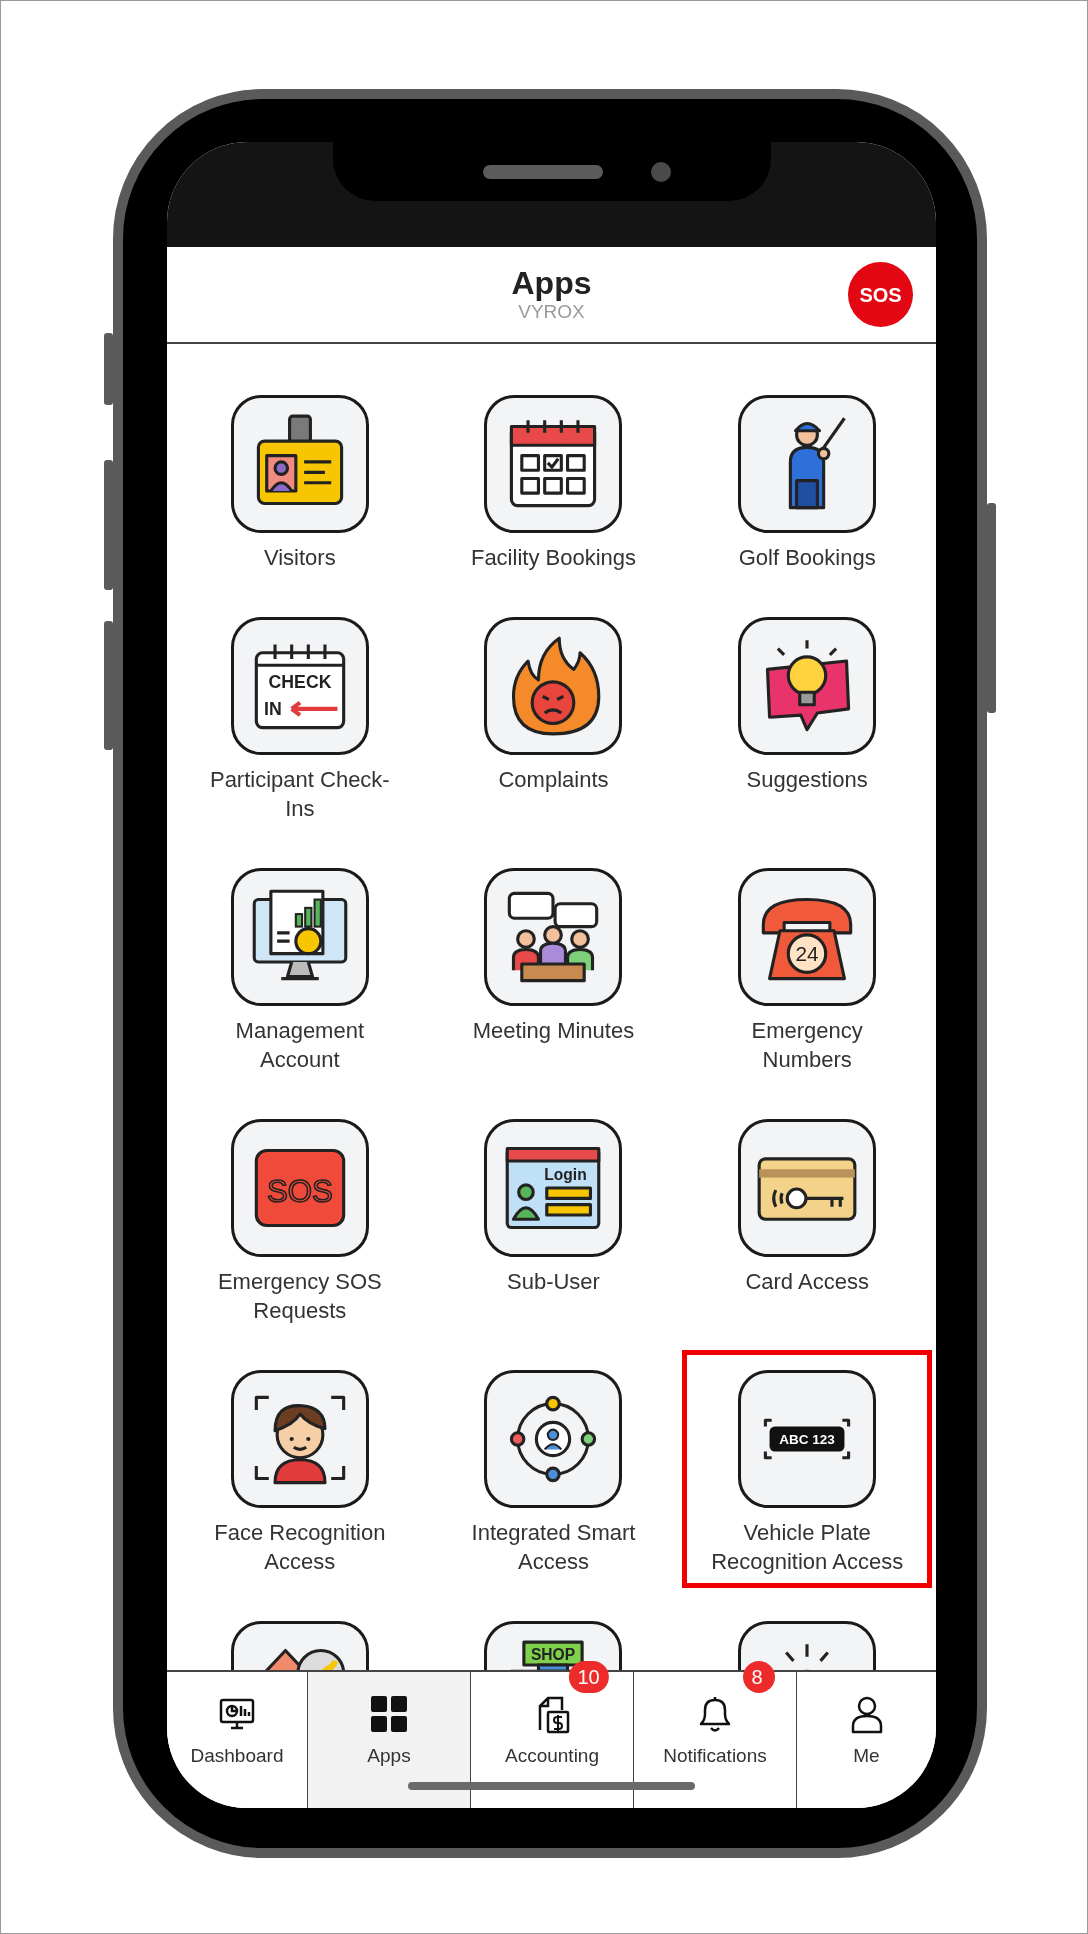 Image resolution: width=1088 pixels, height=1934 pixels. Describe the element at coordinates (807, 953) in the screenshot. I see `icon-text: 24` at that location.